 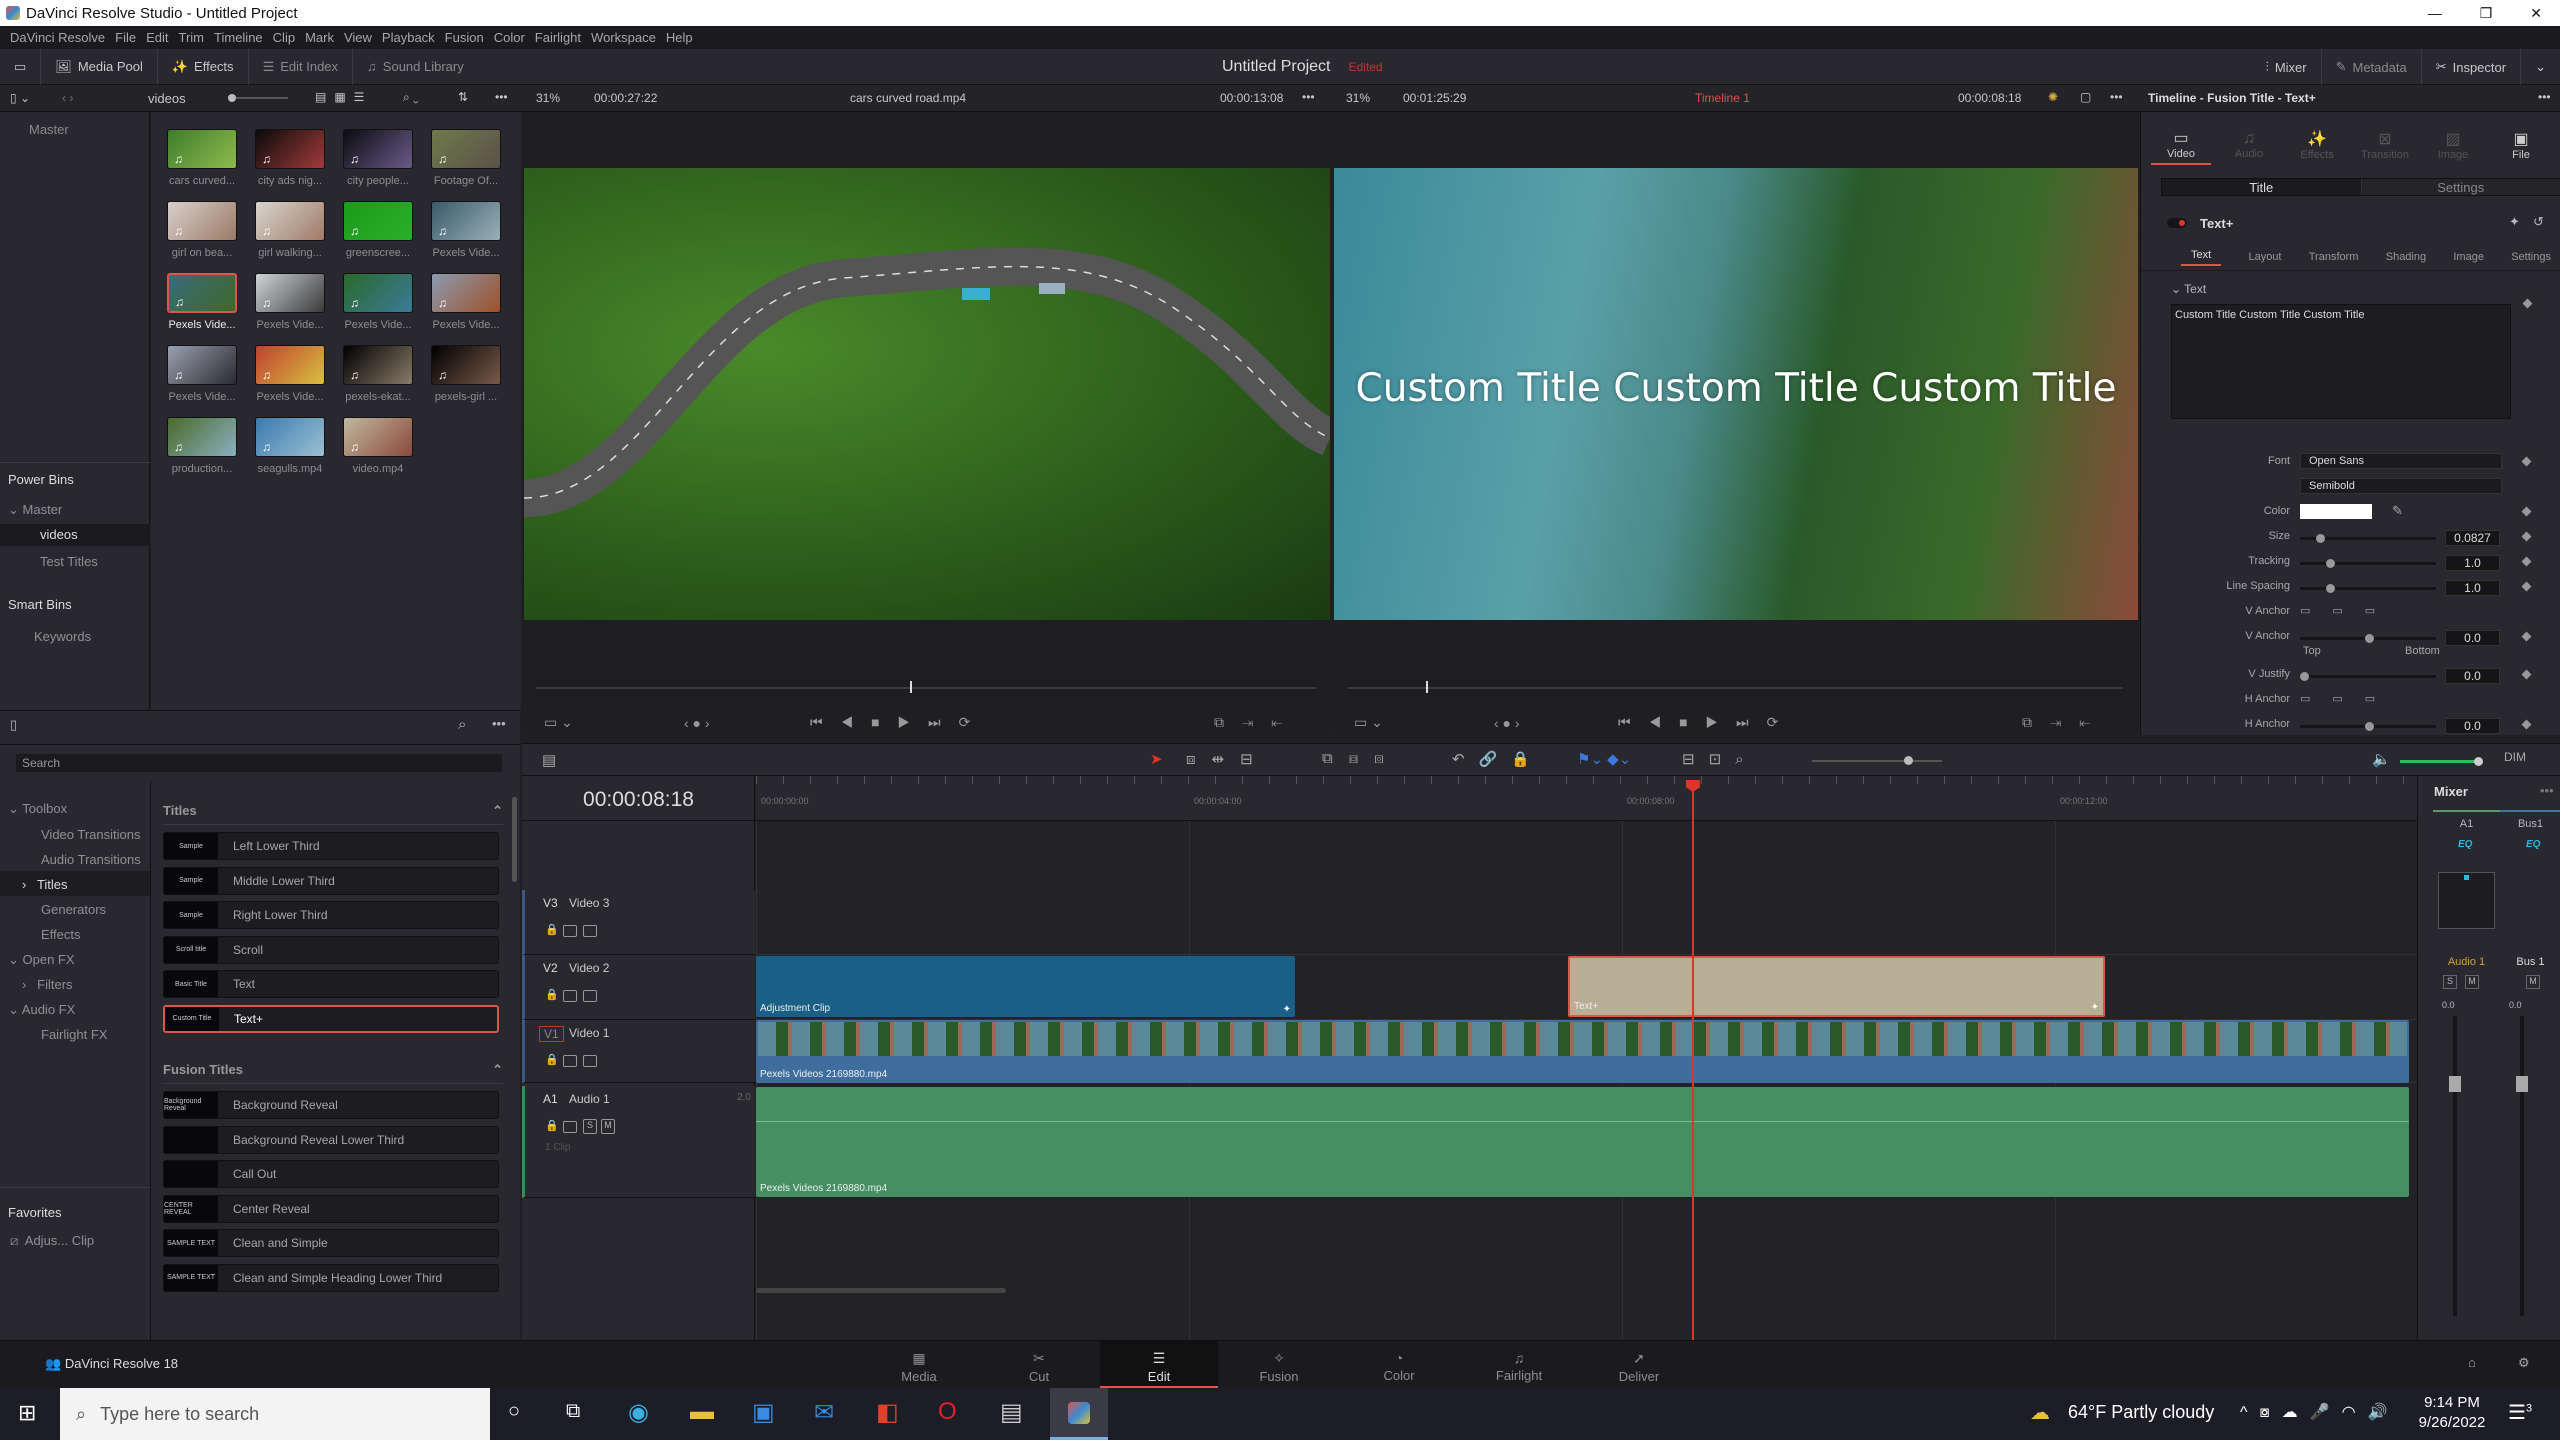 What do you see at coordinates (13, 725) in the screenshot?
I see `panel-toggle-icon: ▯` at bounding box center [13, 725].